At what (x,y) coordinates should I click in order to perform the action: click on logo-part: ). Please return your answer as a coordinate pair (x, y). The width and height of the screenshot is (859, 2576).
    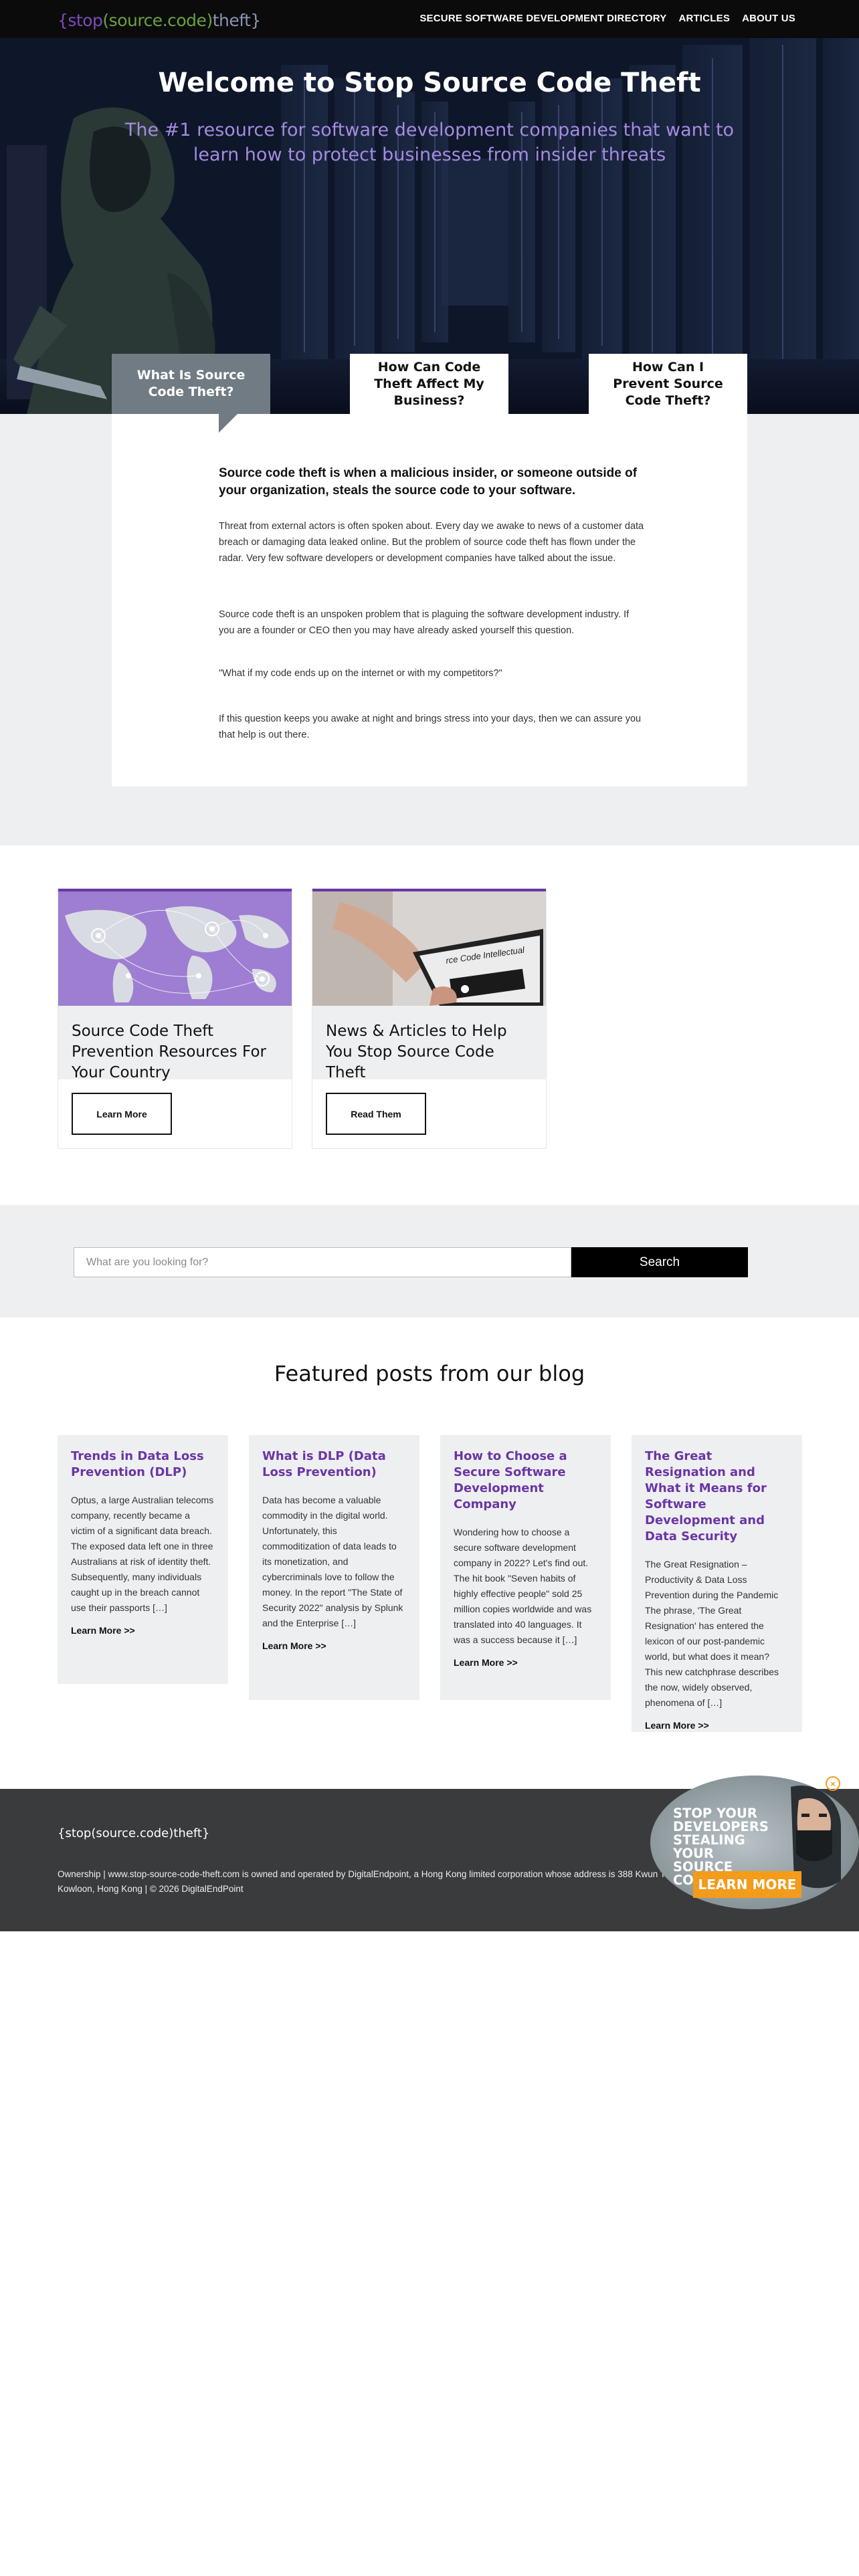
    Looking at the image, I should click on (209, 20).